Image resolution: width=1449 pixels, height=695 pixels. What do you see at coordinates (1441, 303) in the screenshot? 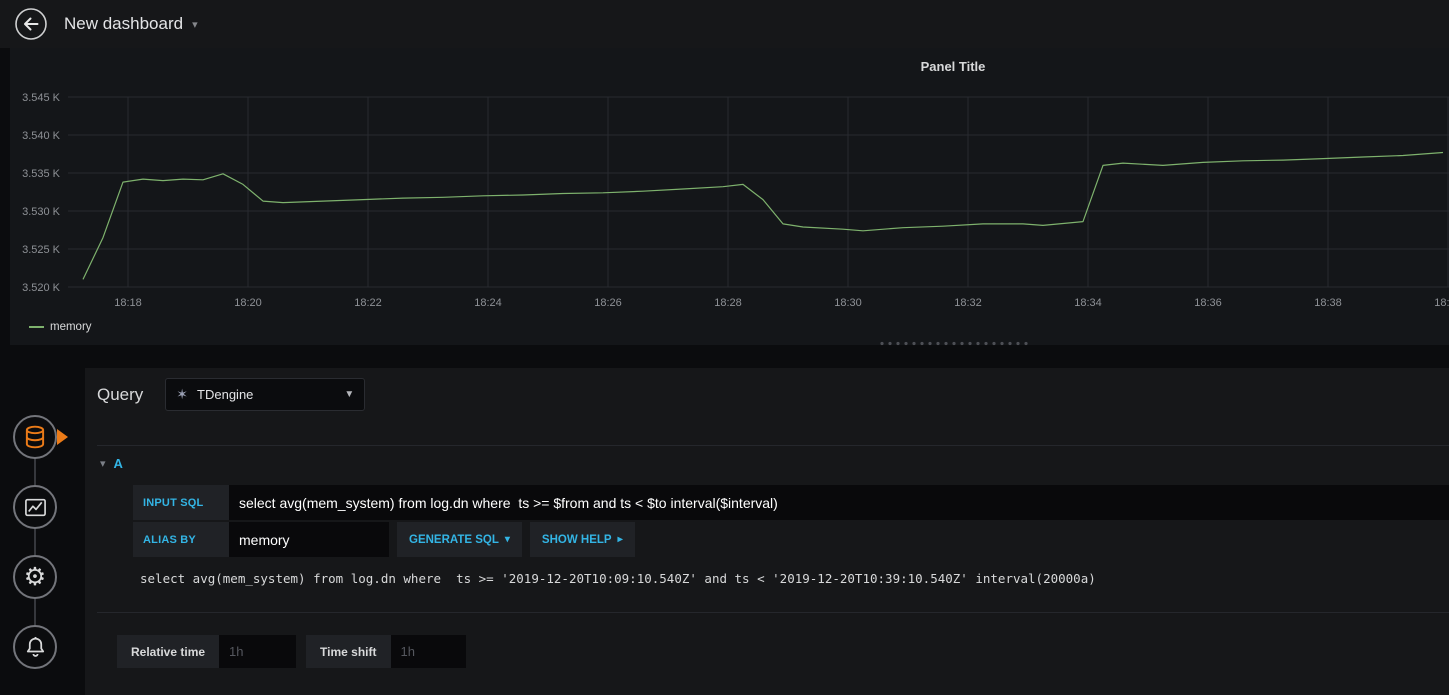
I see `svg-text: 18:40` at bounding box center [1441, 303].